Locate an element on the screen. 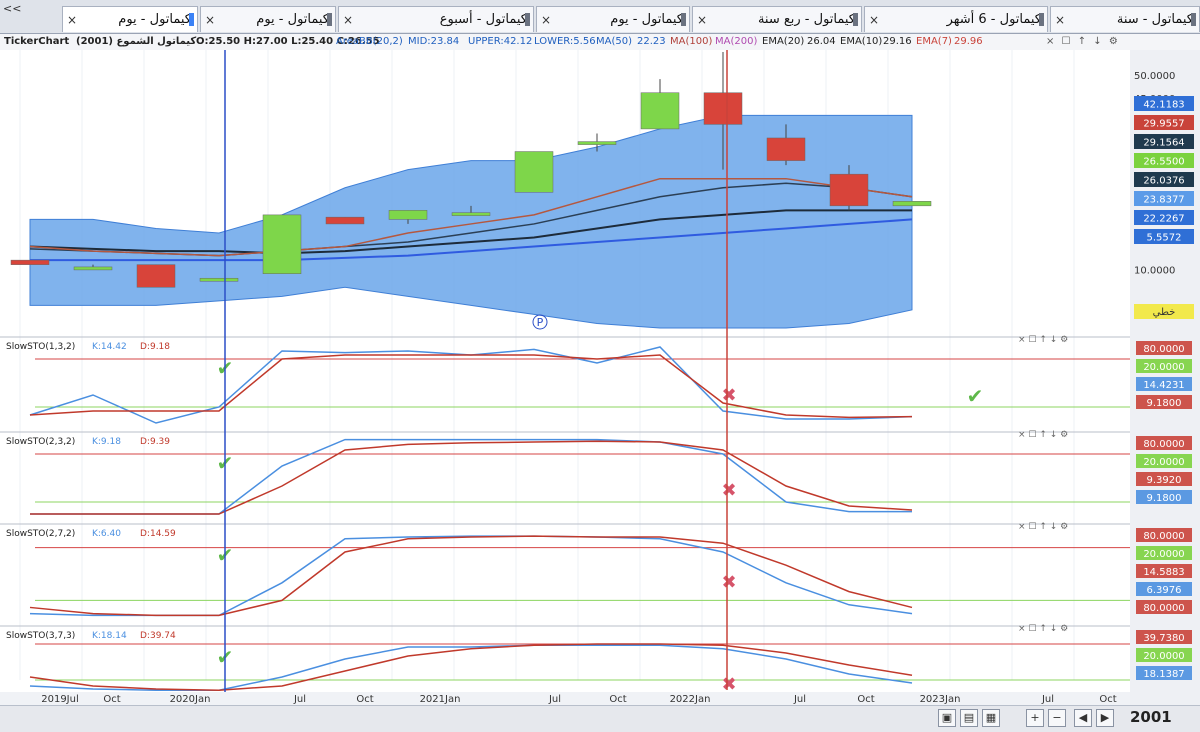  bb-upper: UPPER:42.12 is located at coordinates (500, 41).